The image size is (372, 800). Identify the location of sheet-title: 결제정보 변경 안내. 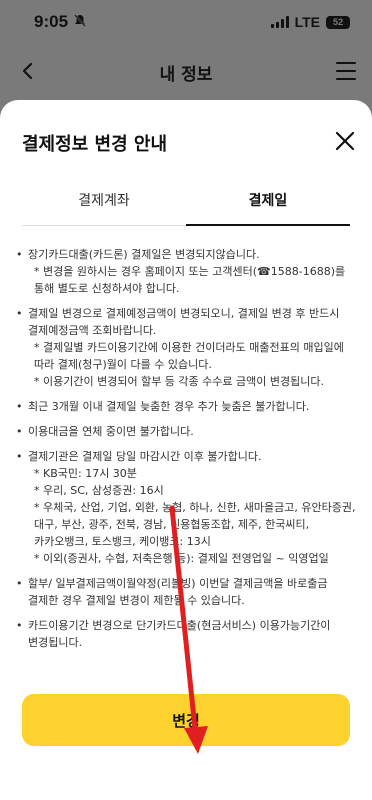
(95, 144).